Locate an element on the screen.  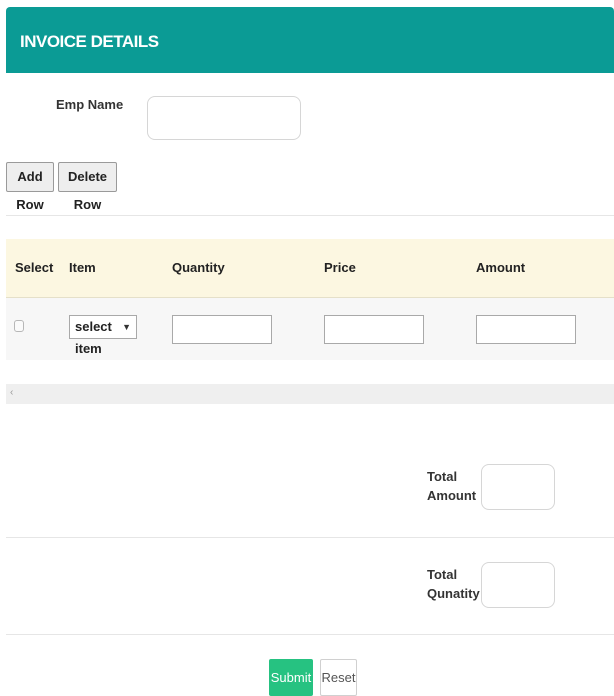
header-price: Price is located at coordinates (340, 267).